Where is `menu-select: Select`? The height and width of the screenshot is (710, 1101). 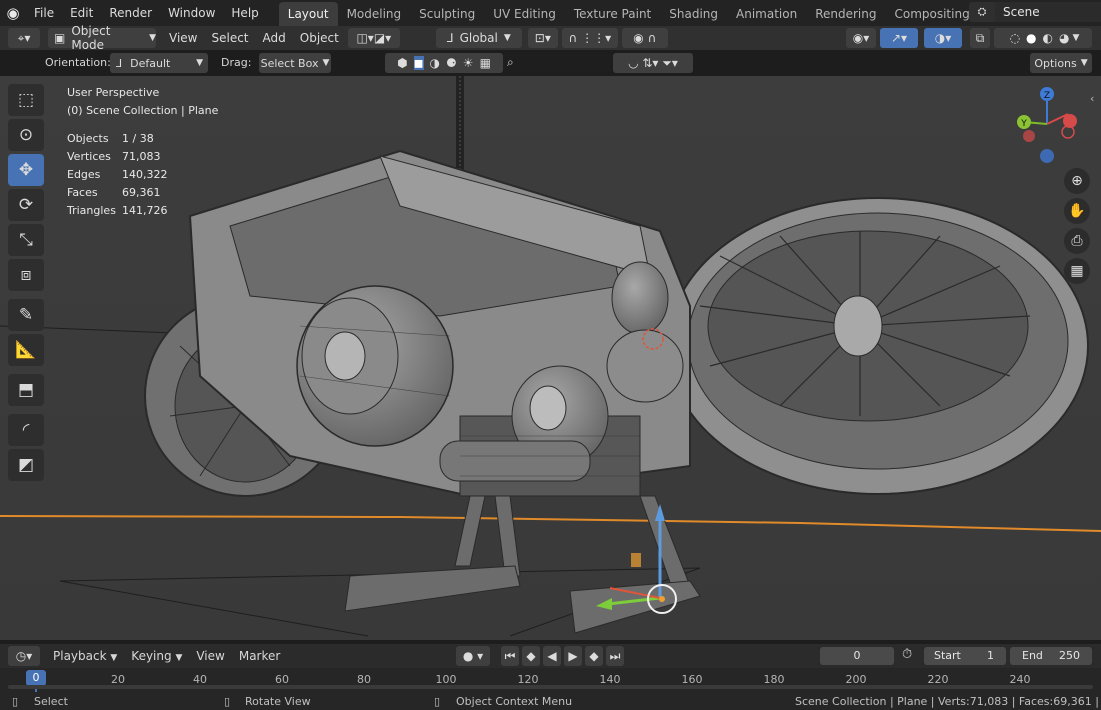 menu-select: Select is located at coordinates (229, 38).